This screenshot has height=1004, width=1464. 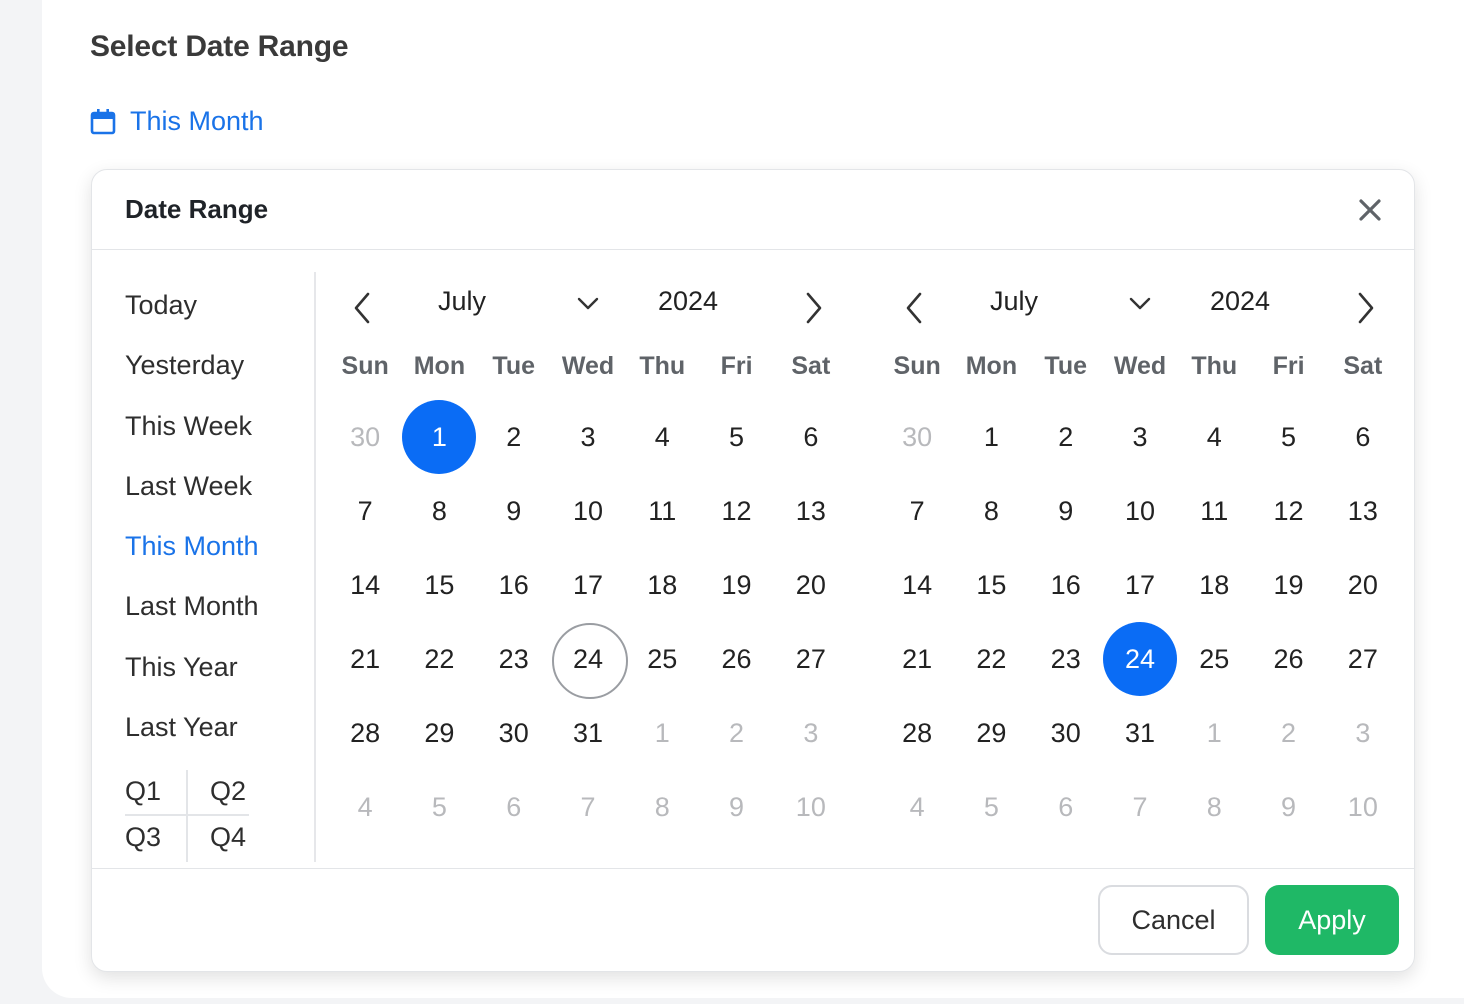 I want to click on quarter-q2: Q2, so click(x=228, y=791).